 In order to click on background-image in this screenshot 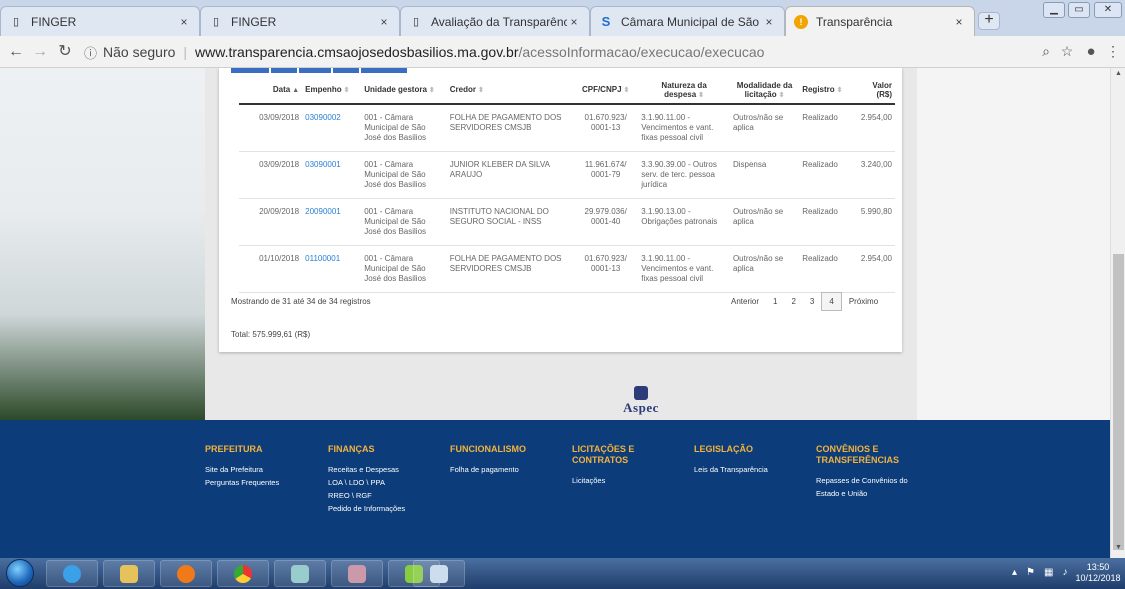, I will do `click(102, 244)`.